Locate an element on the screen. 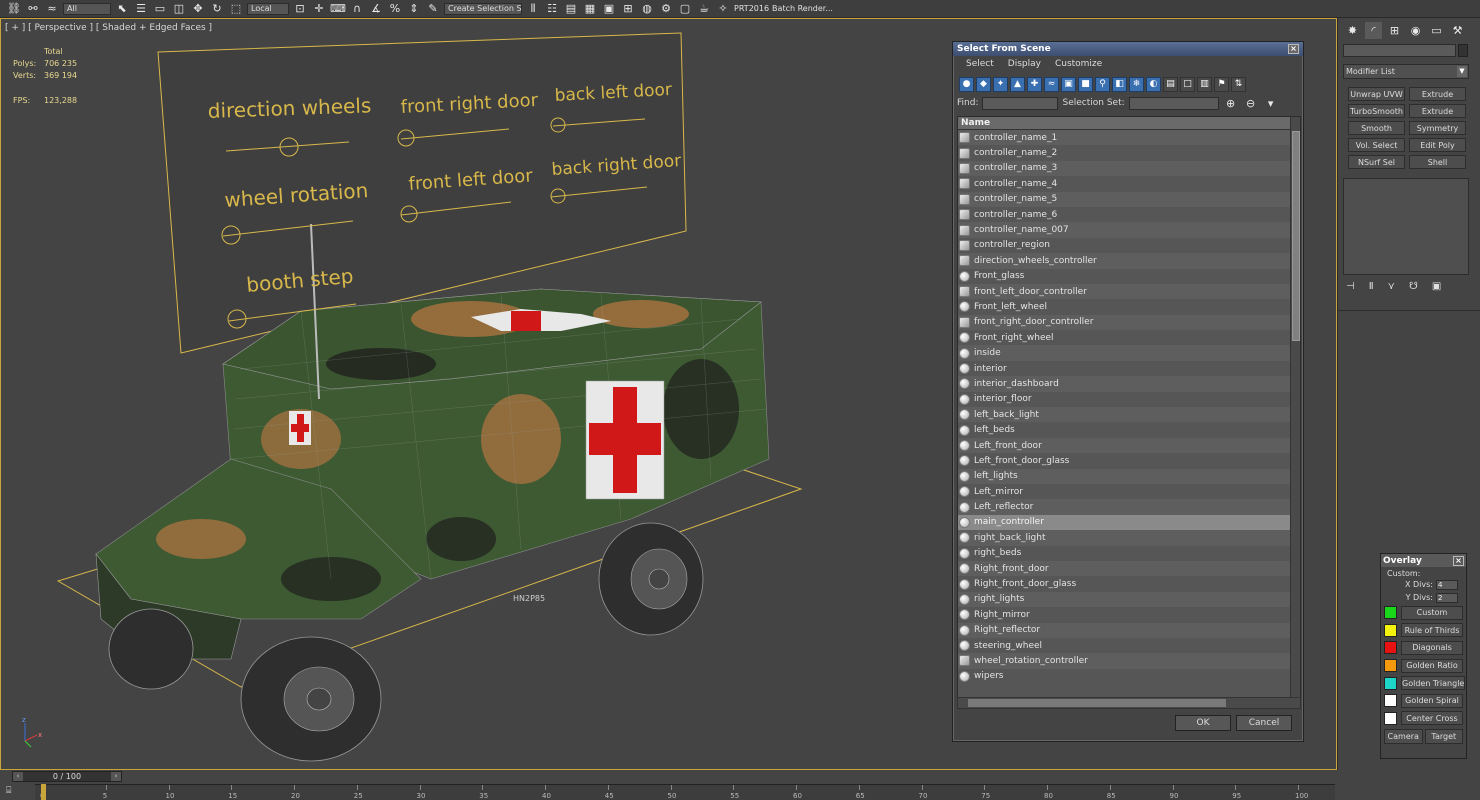 The image size is (1480, 800). mini-curve-editor-icon: ⌸ is located at coordinates (14, 792).